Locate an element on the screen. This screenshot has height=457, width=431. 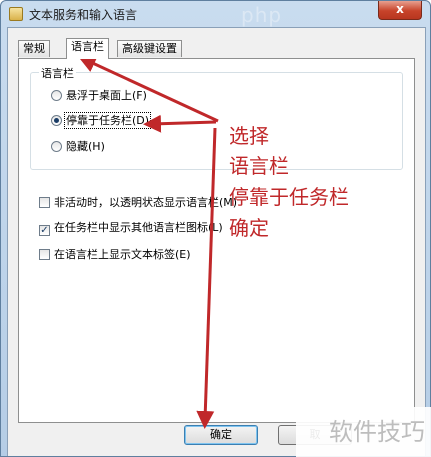
annotation-line-2: 语言栏 is located at coordinates (259, 166).